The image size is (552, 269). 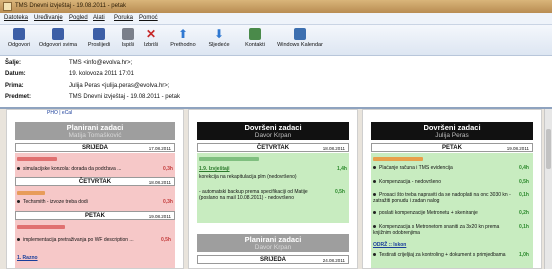 I want to click on to-label: Prima:, so click(x=14, y=86).